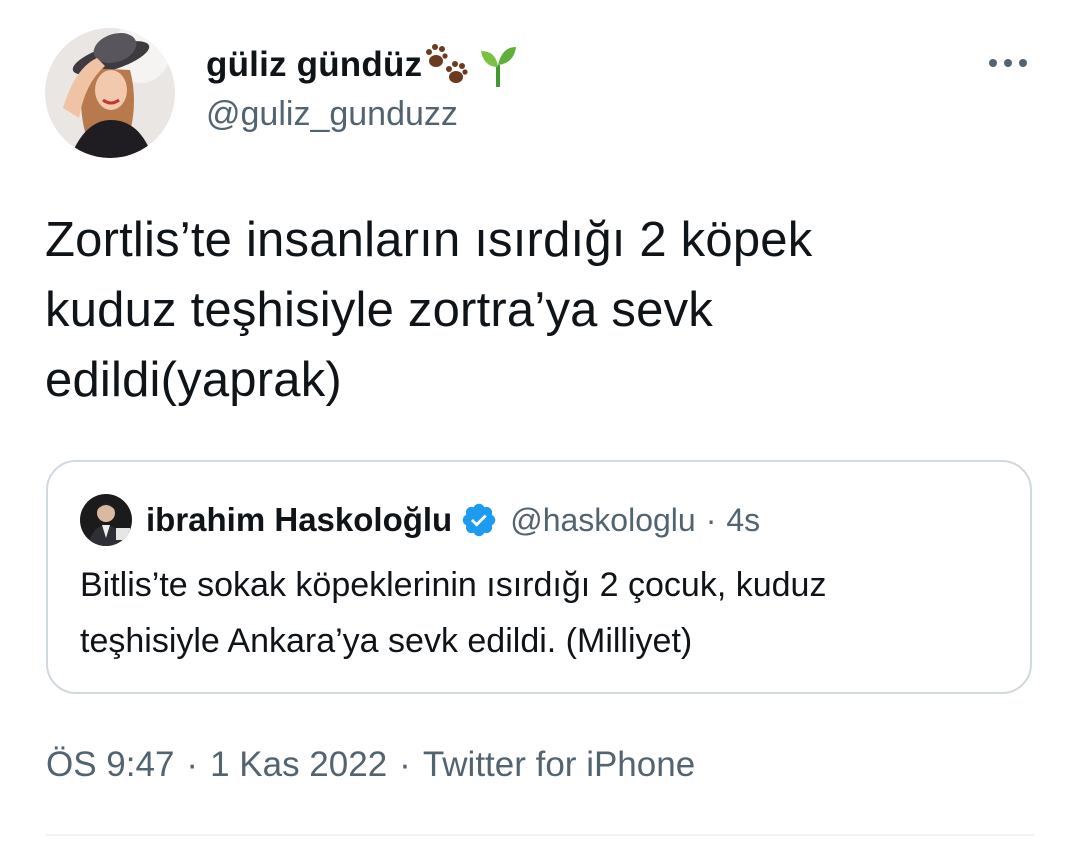 The width and height of the screenshot is (1080, 845). I want to click on author-avatar-image, so click(110, 93).